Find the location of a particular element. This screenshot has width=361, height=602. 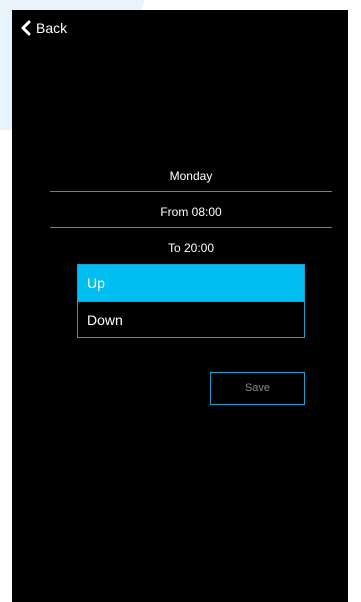

from-time-label: From 08:00 is located at coordinates (191, 212).